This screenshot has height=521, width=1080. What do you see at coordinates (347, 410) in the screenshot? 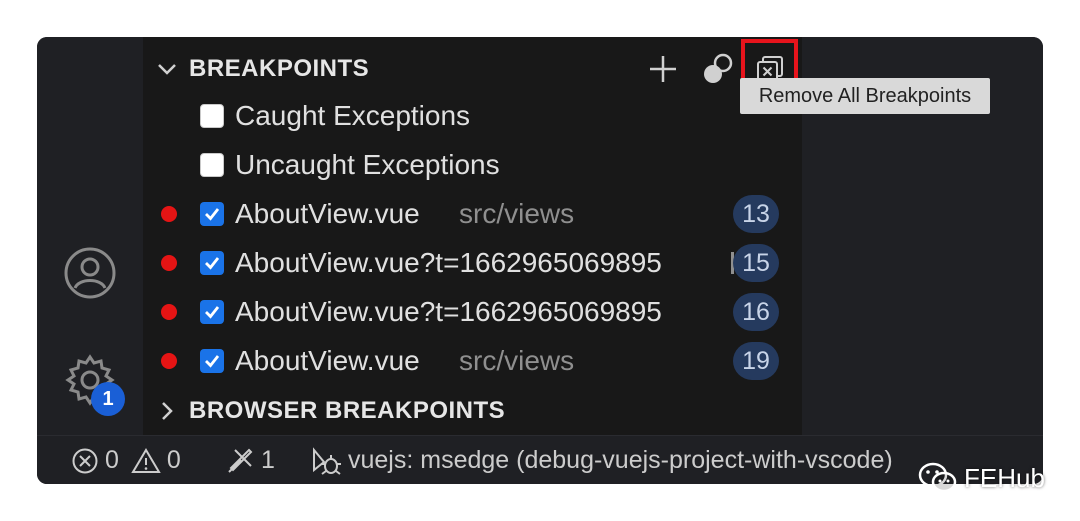
I see `browser-breakpoints-section-title: BROWSER BREAKPOINTS` at bounding box center [347, 410].